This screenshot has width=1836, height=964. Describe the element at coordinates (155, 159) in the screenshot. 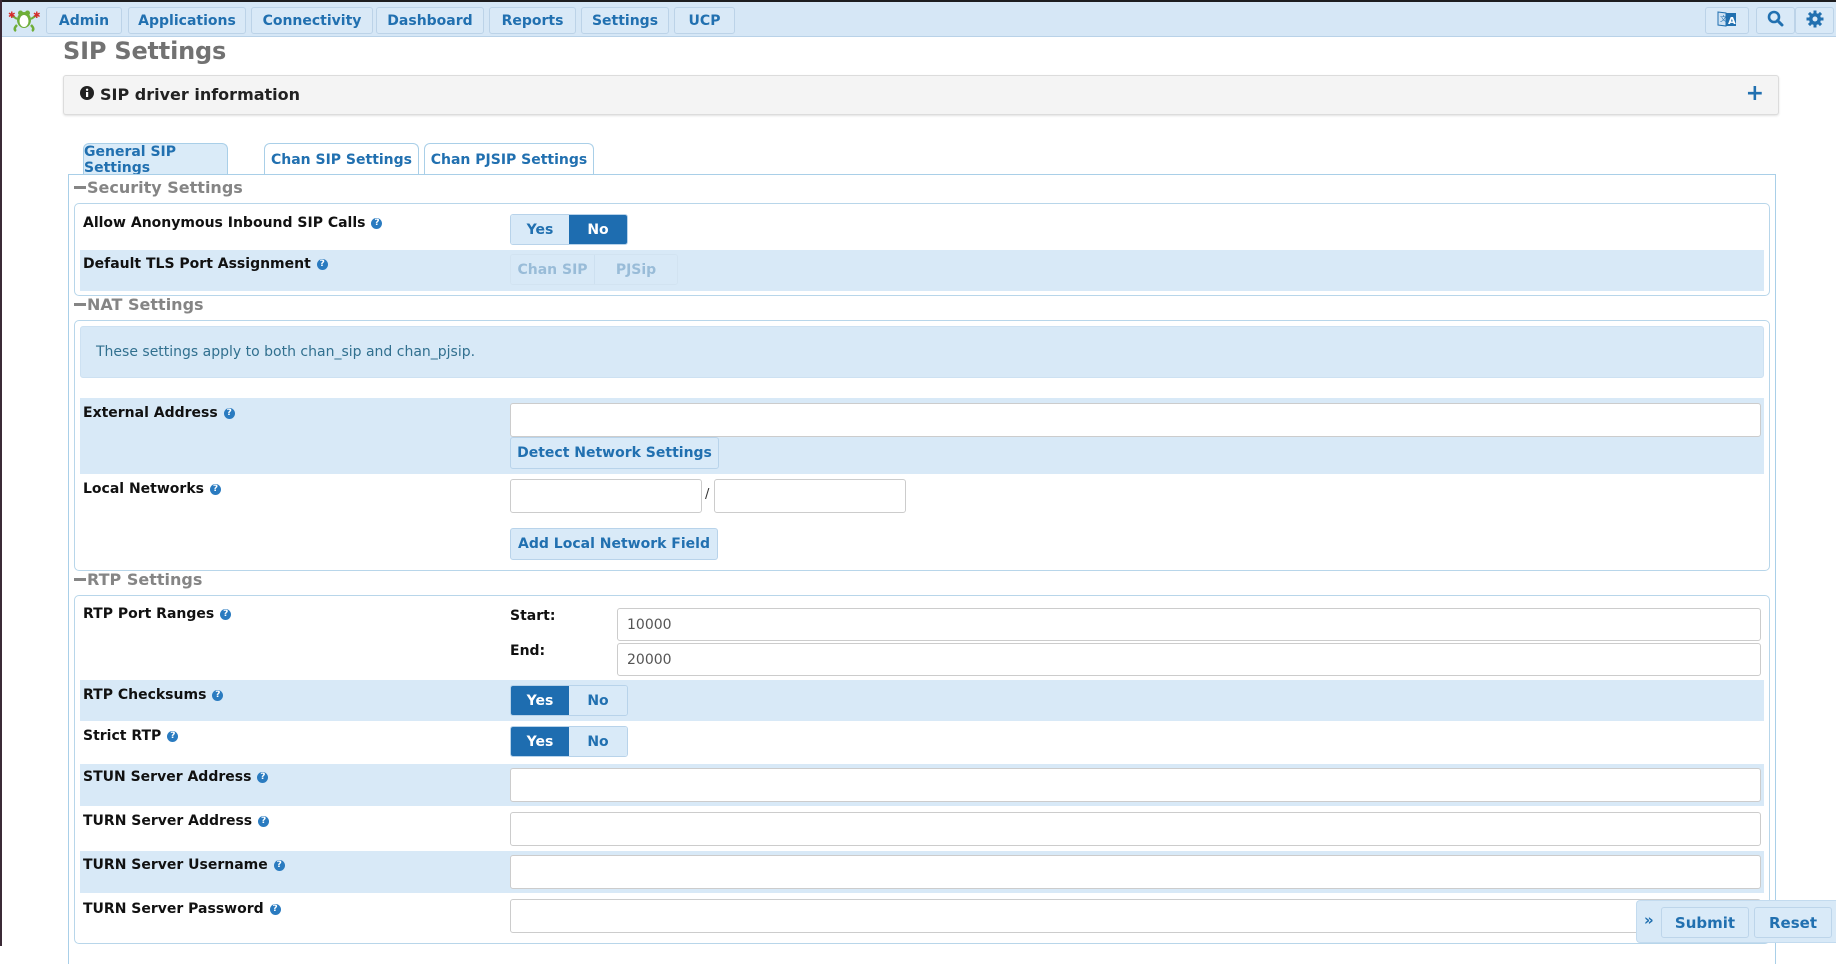

I see `tab-general-sip-settings: General SIP Settings` at that location.